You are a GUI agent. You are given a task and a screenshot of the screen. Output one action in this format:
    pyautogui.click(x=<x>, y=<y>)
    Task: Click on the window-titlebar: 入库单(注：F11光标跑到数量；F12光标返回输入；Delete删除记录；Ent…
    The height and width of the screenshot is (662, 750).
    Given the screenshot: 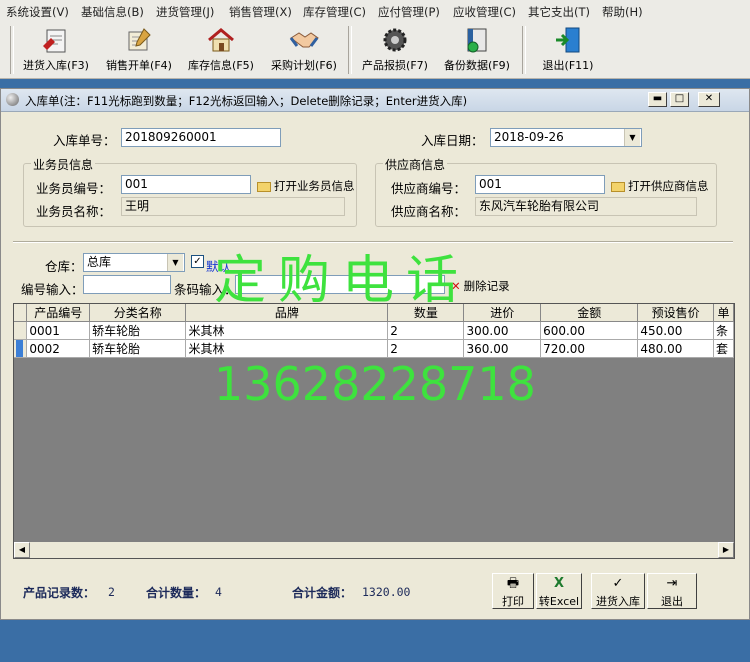 What is the action you would take?
    pyautogui.click(x=375, y=100)
    